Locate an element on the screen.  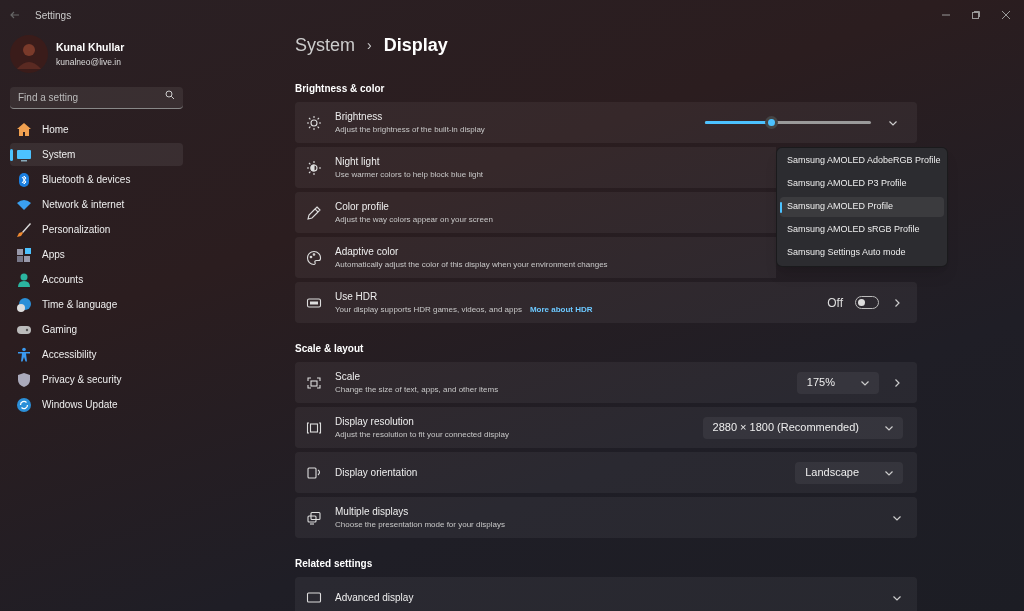
menu-item: Samsung AMOLED sRGB Profile is located at coordinates (862, 230).